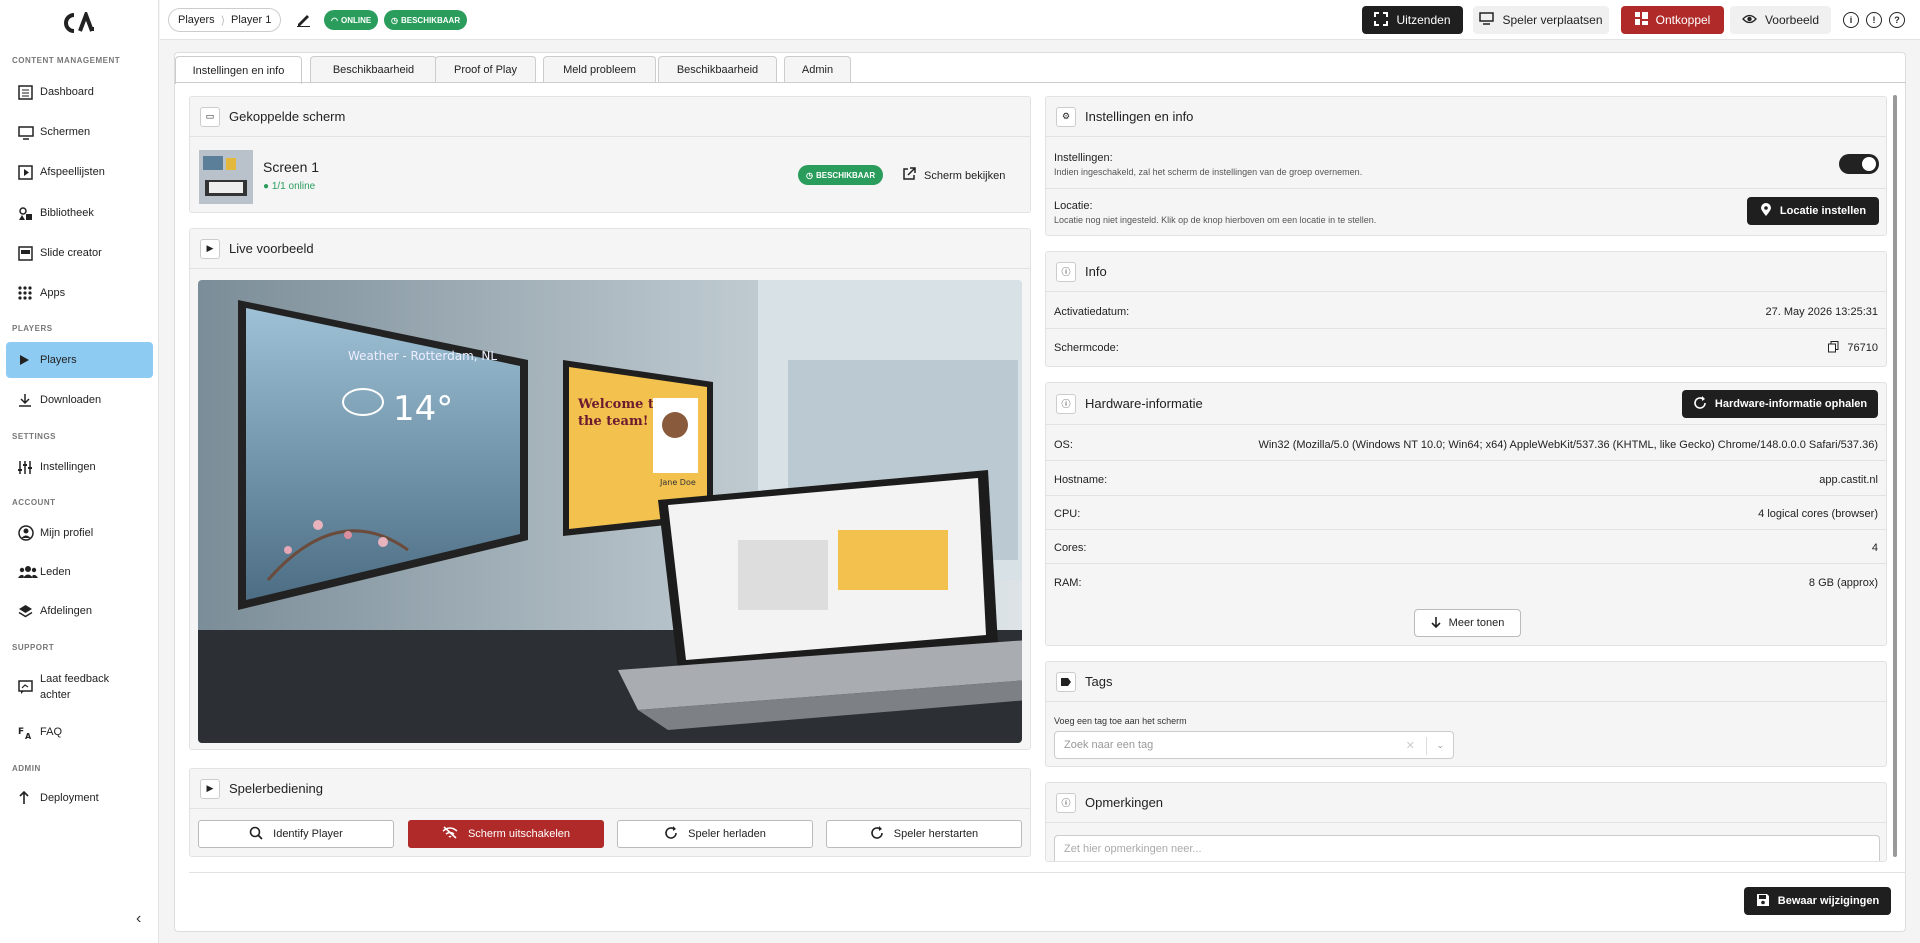  I want to click on sidebar-item-faq: FA FAQ, so click(79, 732).